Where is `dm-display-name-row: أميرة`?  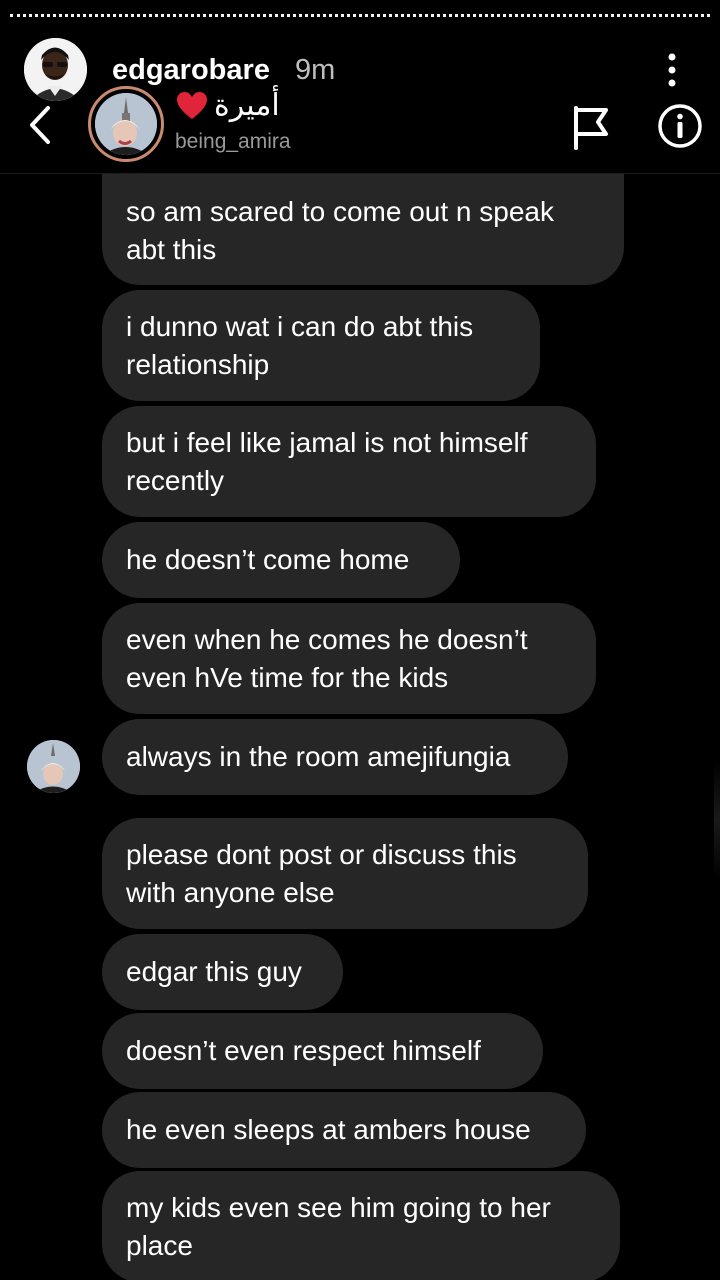 dm-display-name-row: أميرة is located at coordinates (228, 105).